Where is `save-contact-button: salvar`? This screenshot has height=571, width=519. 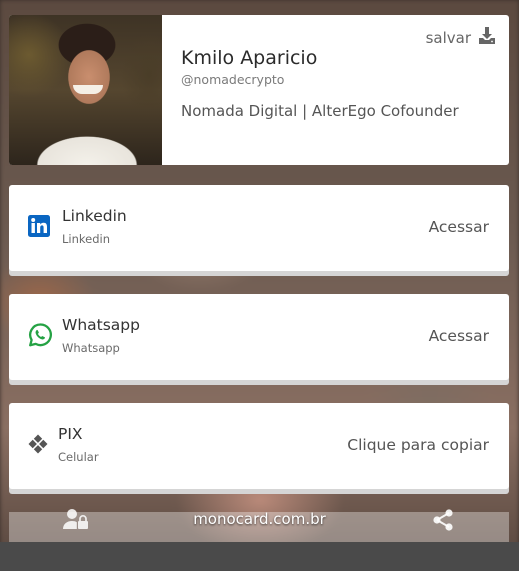
save-contact-button: salvar is located at coordinates (460, 37).